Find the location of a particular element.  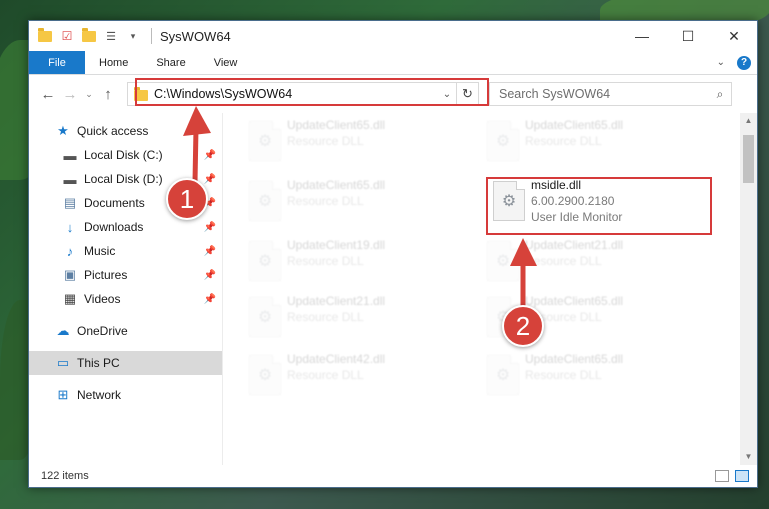

window-controls: — ☐ ✕ is located at coordinates (688, 36).